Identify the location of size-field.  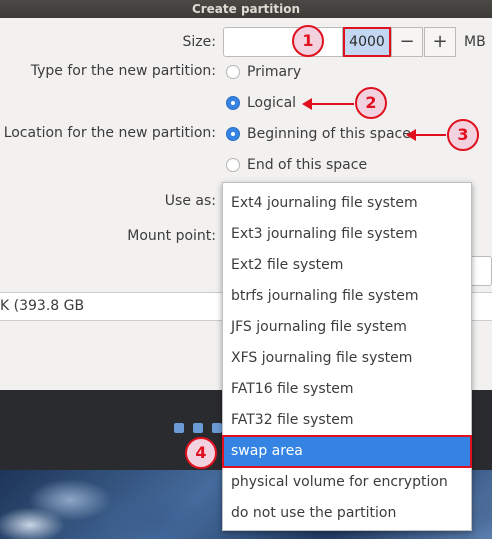
(283, 42).